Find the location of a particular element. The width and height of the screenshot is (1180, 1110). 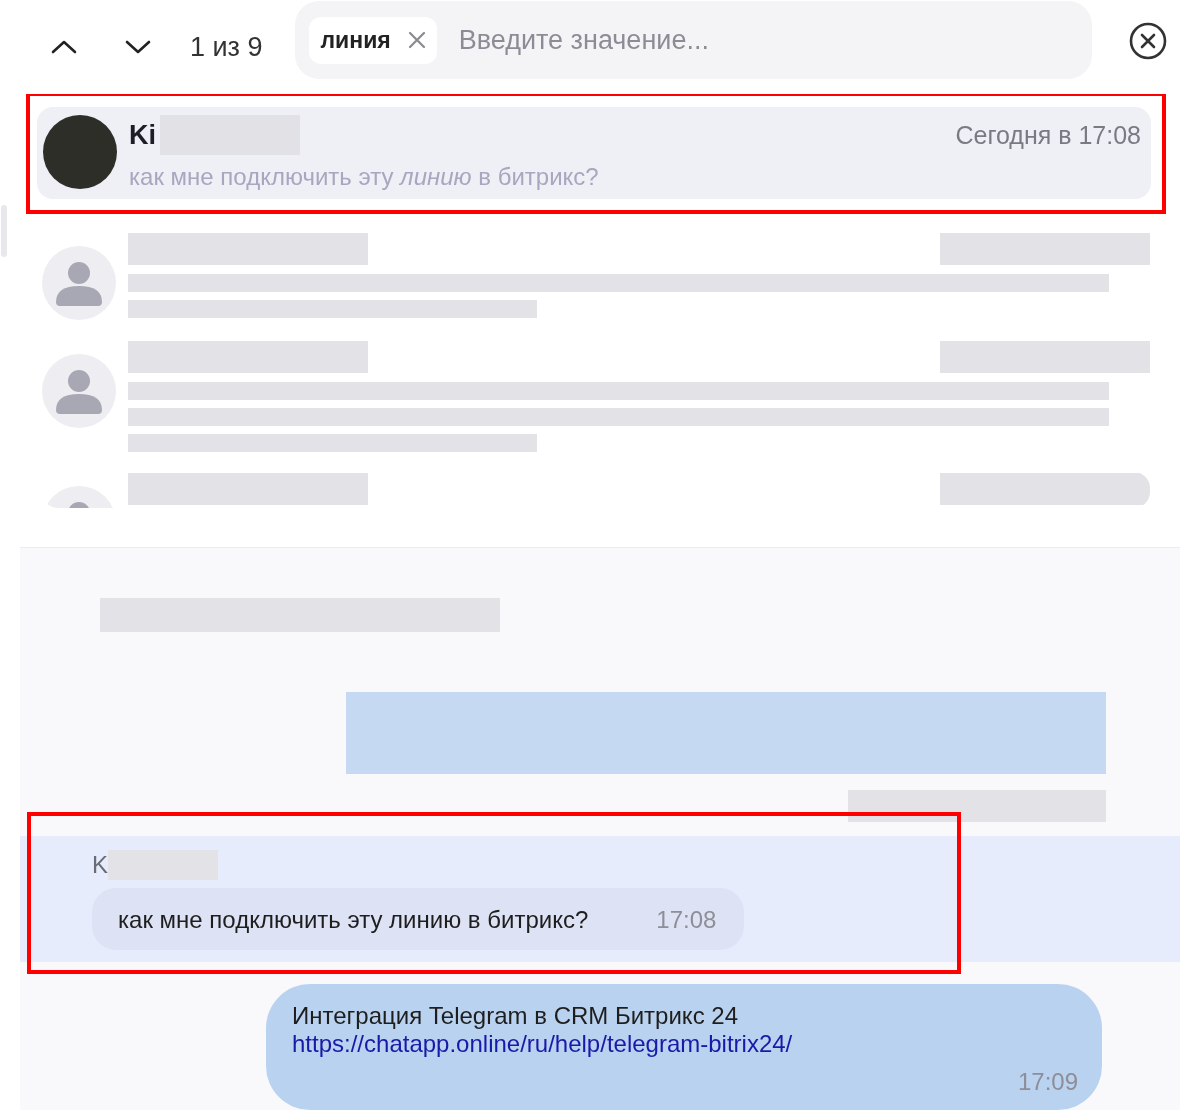

message-text: Интеграция Telegram в CRM Битрикс 24 is located at coordinates (515, 1016).